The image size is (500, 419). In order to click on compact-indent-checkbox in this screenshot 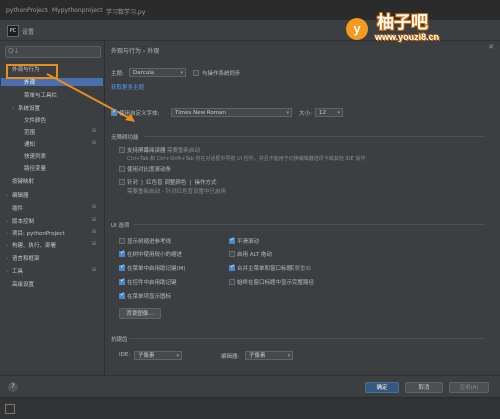, I will do `click(122, 253)`.